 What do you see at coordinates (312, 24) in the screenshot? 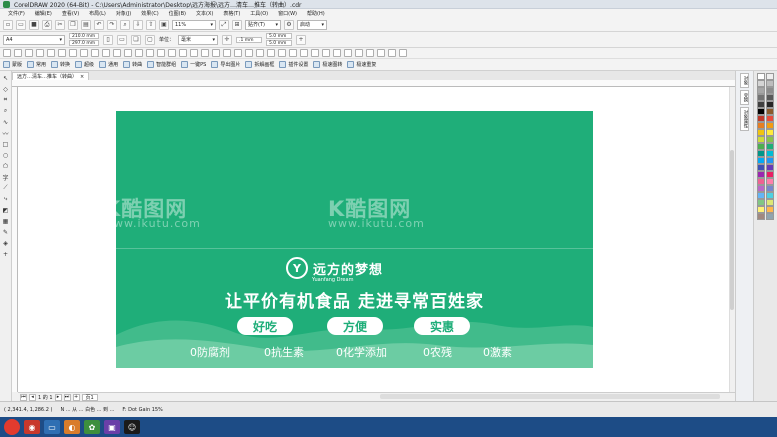
I see `launch-select: 启动 ▾` at bounding box center [312, 24].